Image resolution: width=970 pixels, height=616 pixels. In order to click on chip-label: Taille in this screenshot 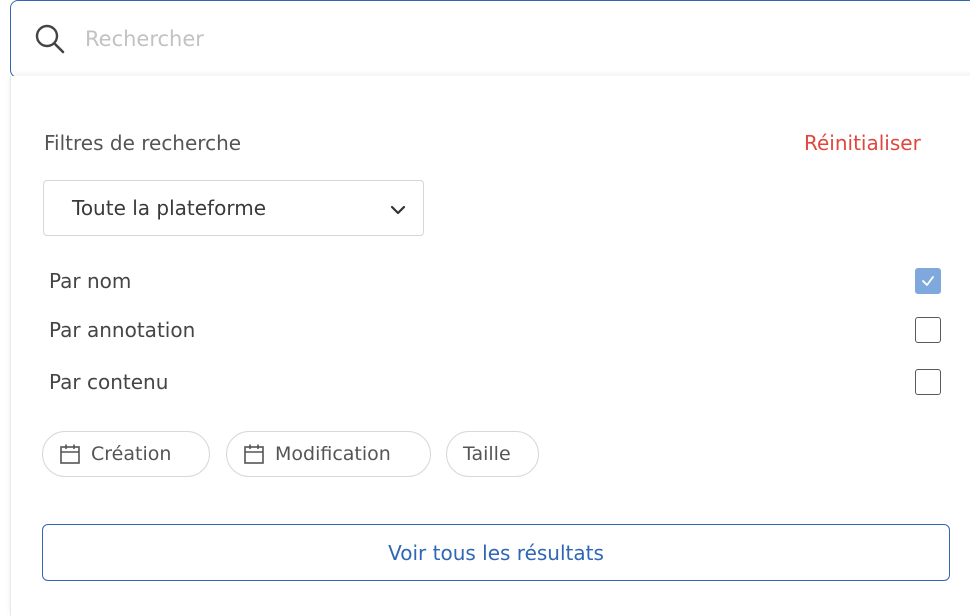, I will do `click(487, 454)`.